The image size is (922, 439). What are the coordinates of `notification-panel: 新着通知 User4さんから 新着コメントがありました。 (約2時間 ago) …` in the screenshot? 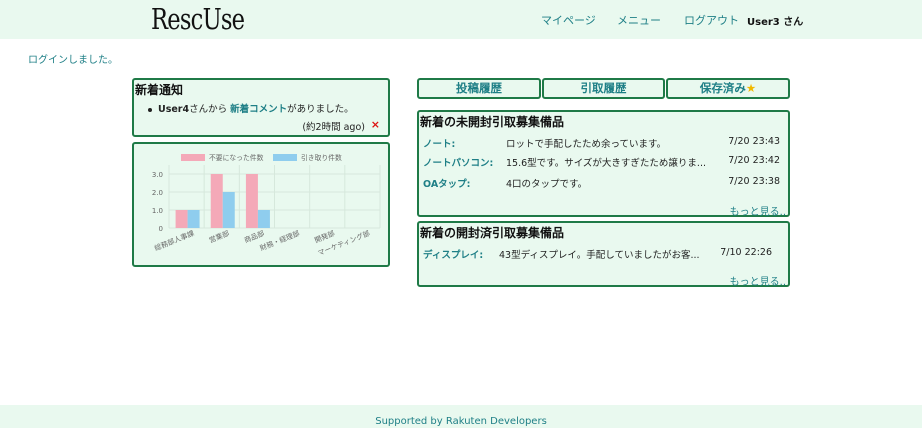 It's located at (261, 107).